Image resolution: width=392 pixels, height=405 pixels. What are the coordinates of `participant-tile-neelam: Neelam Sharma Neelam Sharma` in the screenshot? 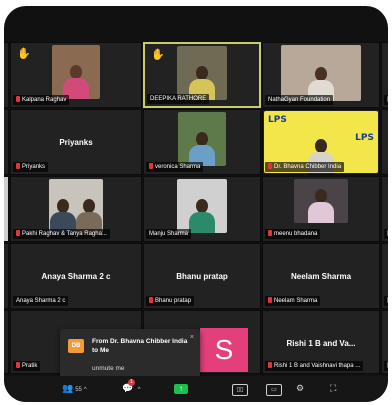 It's located at (321, 276).